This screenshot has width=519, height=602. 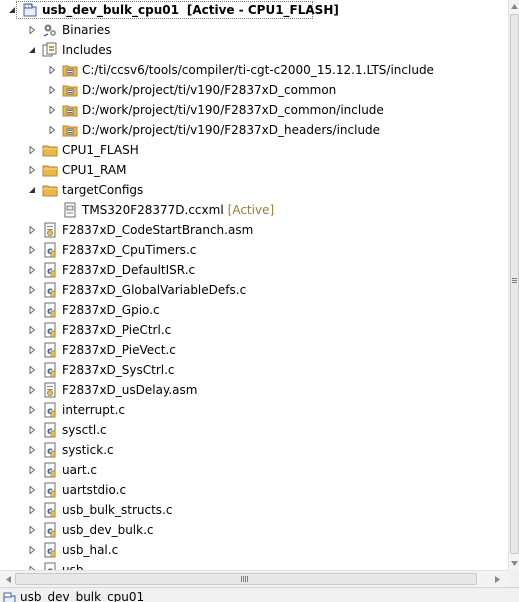 What do you see at coordinates (254, 510) in the screenshot?
I see `tree-item-usb-bulk-structs: c usb_bulk_structs.c` at bounding box center [254, 510].